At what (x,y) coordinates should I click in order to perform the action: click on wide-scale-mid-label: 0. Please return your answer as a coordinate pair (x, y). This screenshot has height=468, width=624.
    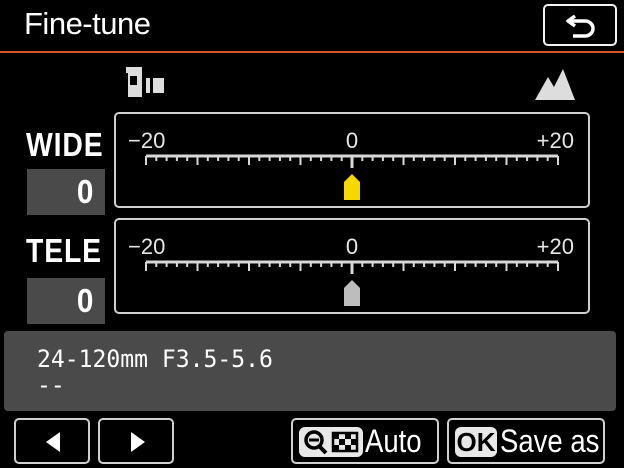
    Looking at the image, I should click on (352, 140).